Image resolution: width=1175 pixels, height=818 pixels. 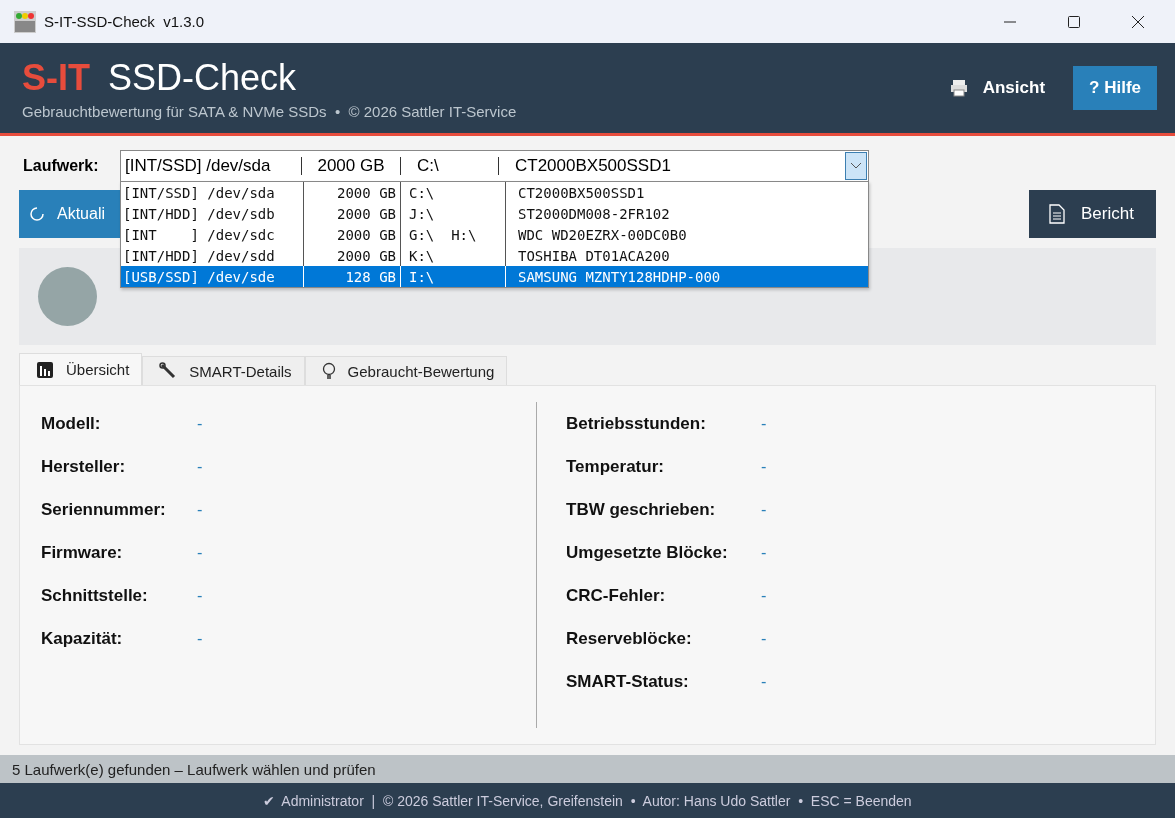 What do you see at coordinates (997, 88) in the screenshot?
I see `view-button: Ansicht` at bounding box center [997, 88].